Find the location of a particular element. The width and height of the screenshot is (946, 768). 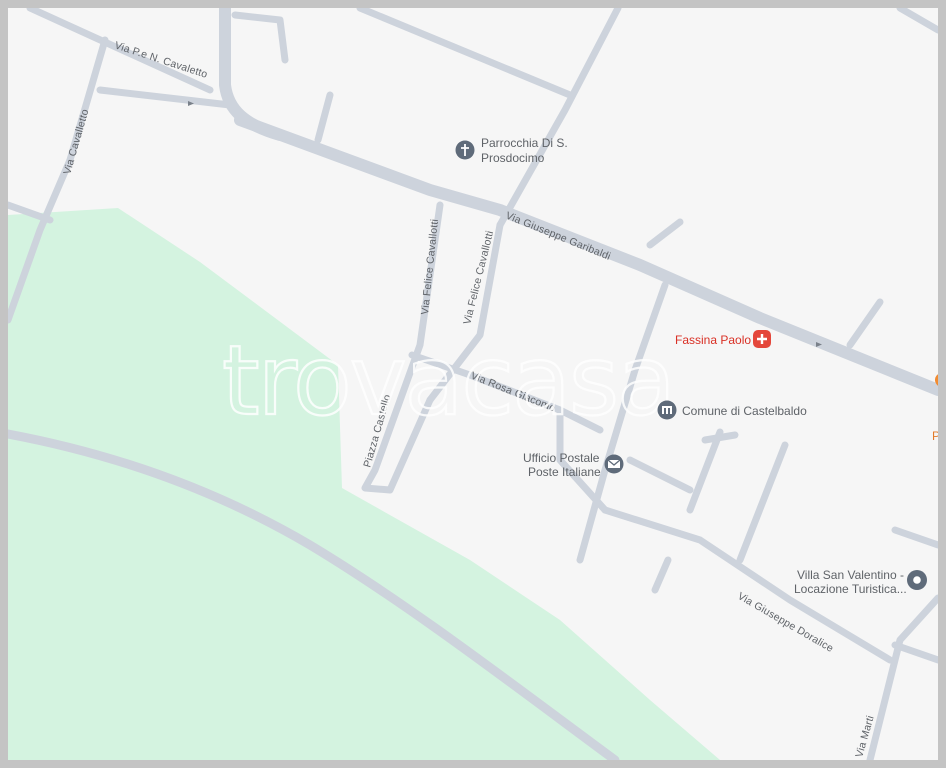

street-label-cavalletto: Via Cavalletto is located at coordinates (76, 142).